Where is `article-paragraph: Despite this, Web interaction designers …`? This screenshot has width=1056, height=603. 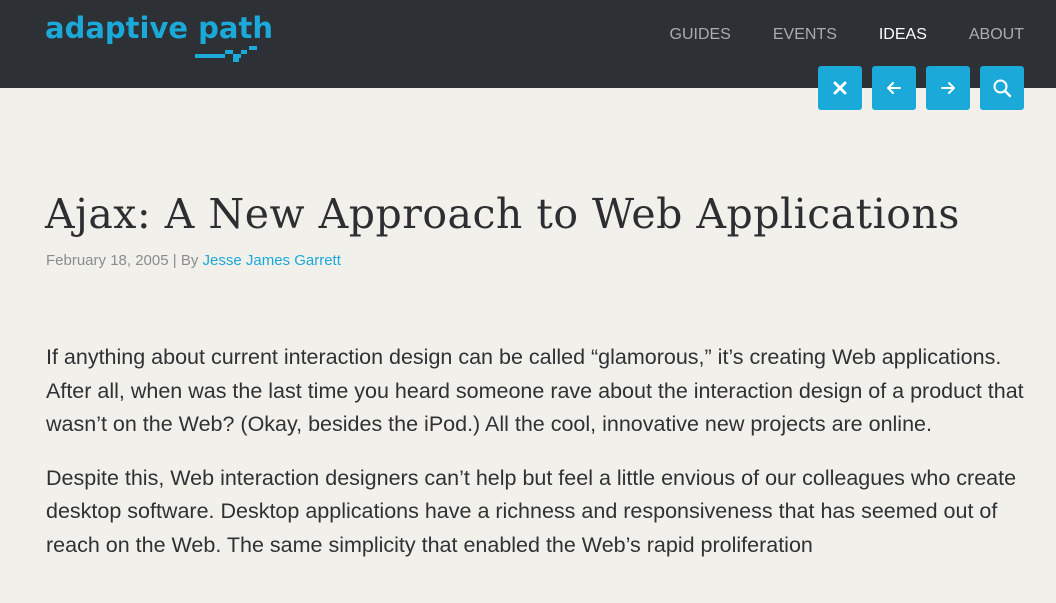 article-paragraph: Despite this, Web interaction designers … is located at coordinates (531, 511).